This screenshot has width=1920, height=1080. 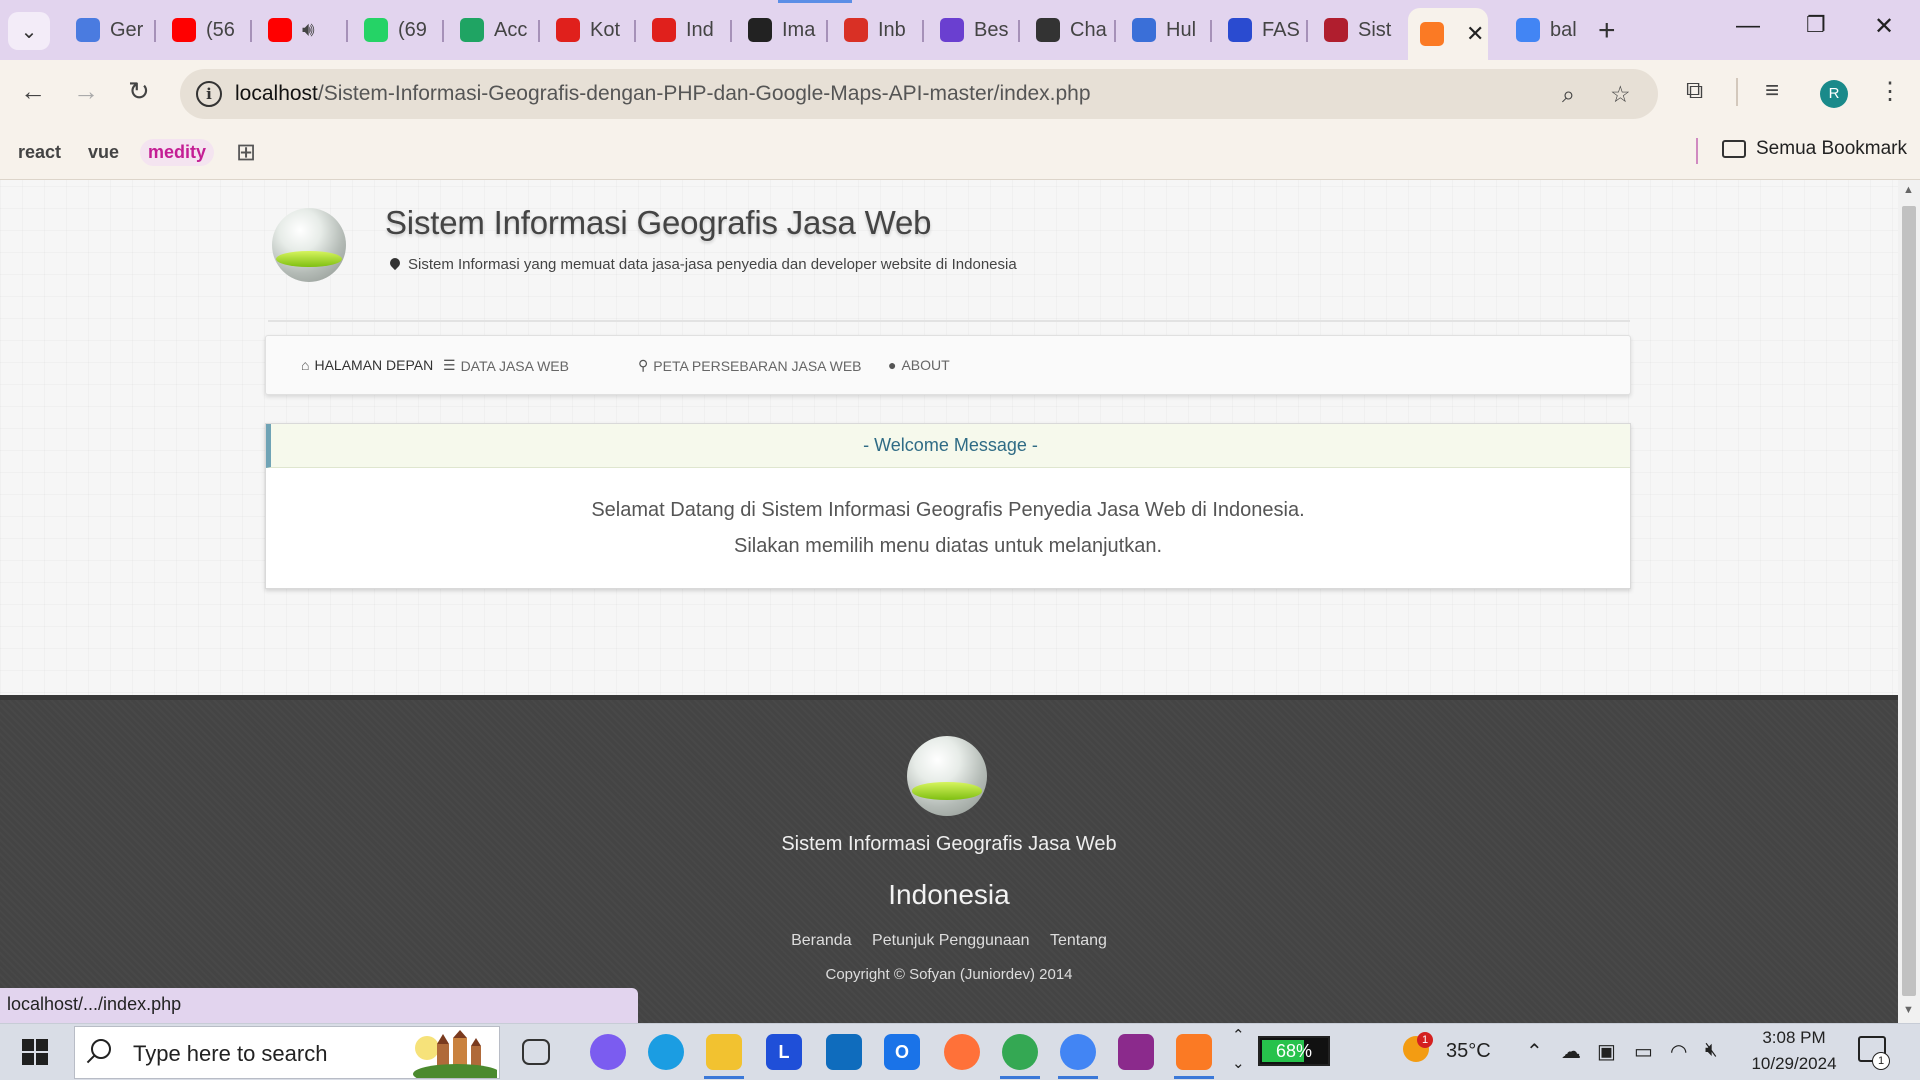 I want to click on taskbar-search: Type here to search, so click(x=287, y=1052).